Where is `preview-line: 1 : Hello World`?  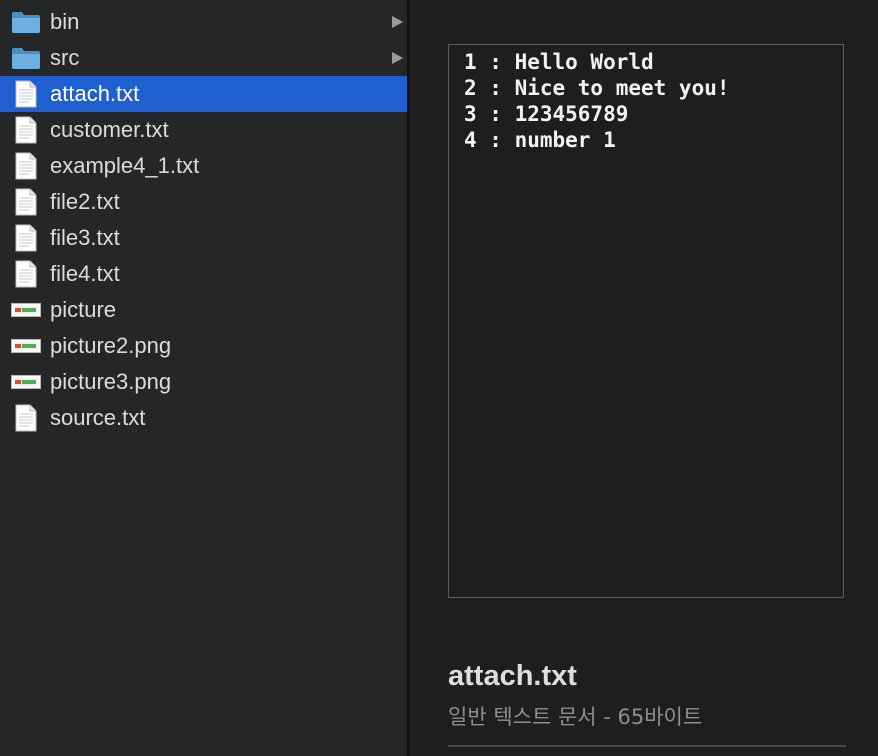 preview-line: 1 : Hello World is located at coordinates (559, 62).